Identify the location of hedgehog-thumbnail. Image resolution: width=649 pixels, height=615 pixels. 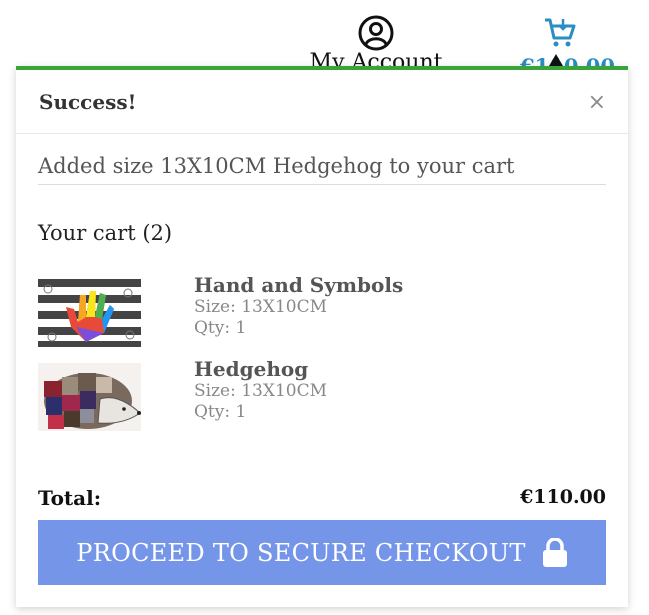
(89, 397).